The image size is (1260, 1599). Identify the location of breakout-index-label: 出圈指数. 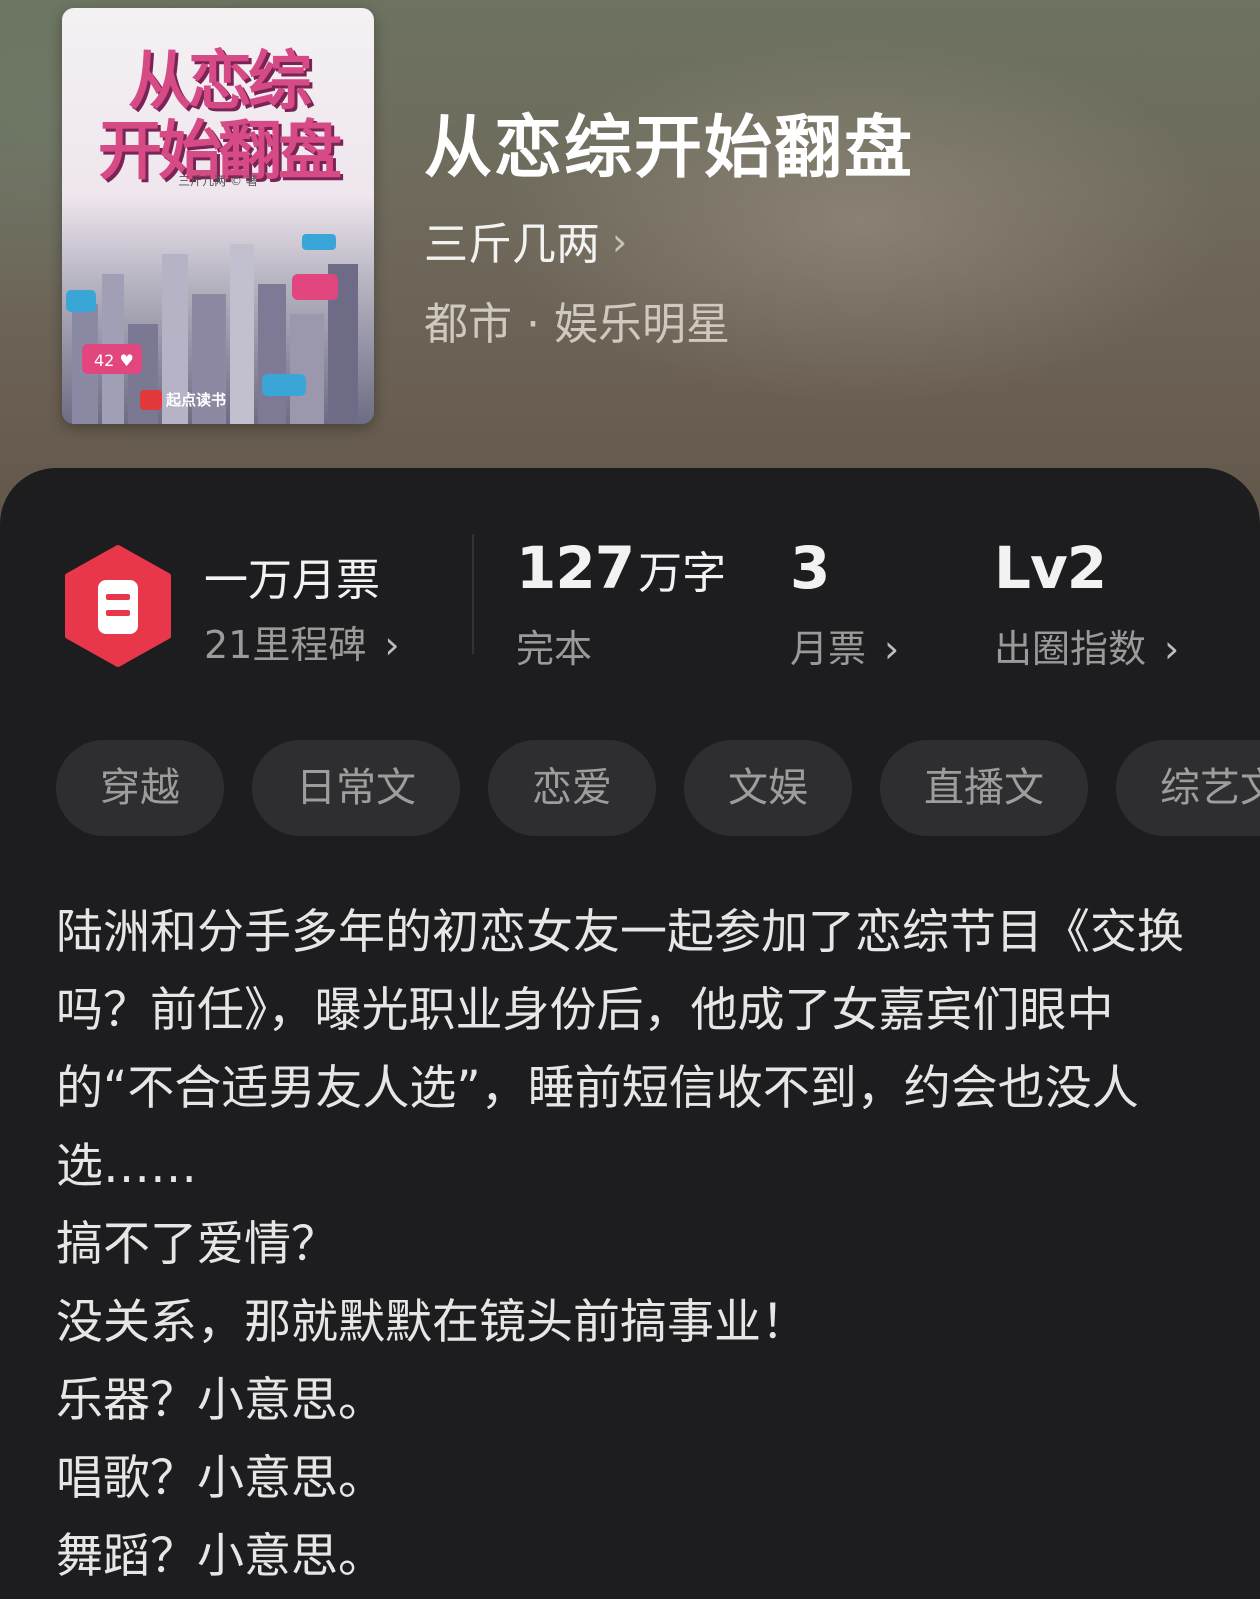
(1070, 649).